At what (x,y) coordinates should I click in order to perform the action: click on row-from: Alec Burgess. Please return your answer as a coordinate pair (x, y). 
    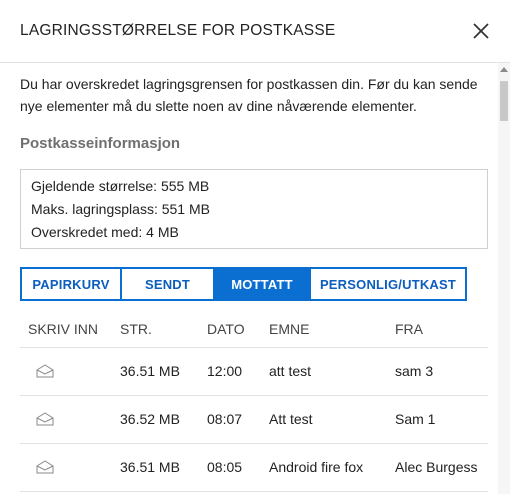
    Looking at the image, I should click on (436, 467).